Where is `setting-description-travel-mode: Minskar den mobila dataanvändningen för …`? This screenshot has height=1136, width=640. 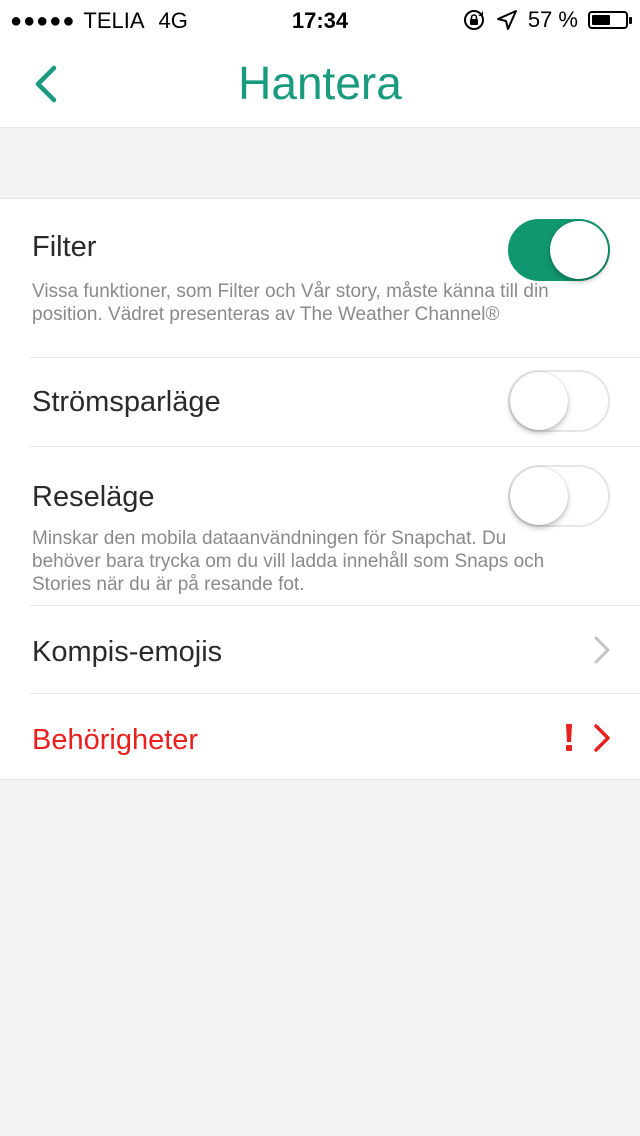 setting-description-travel-mode: Minskar den mobila dataanvändningen för … is located at coordinates (288, 561).